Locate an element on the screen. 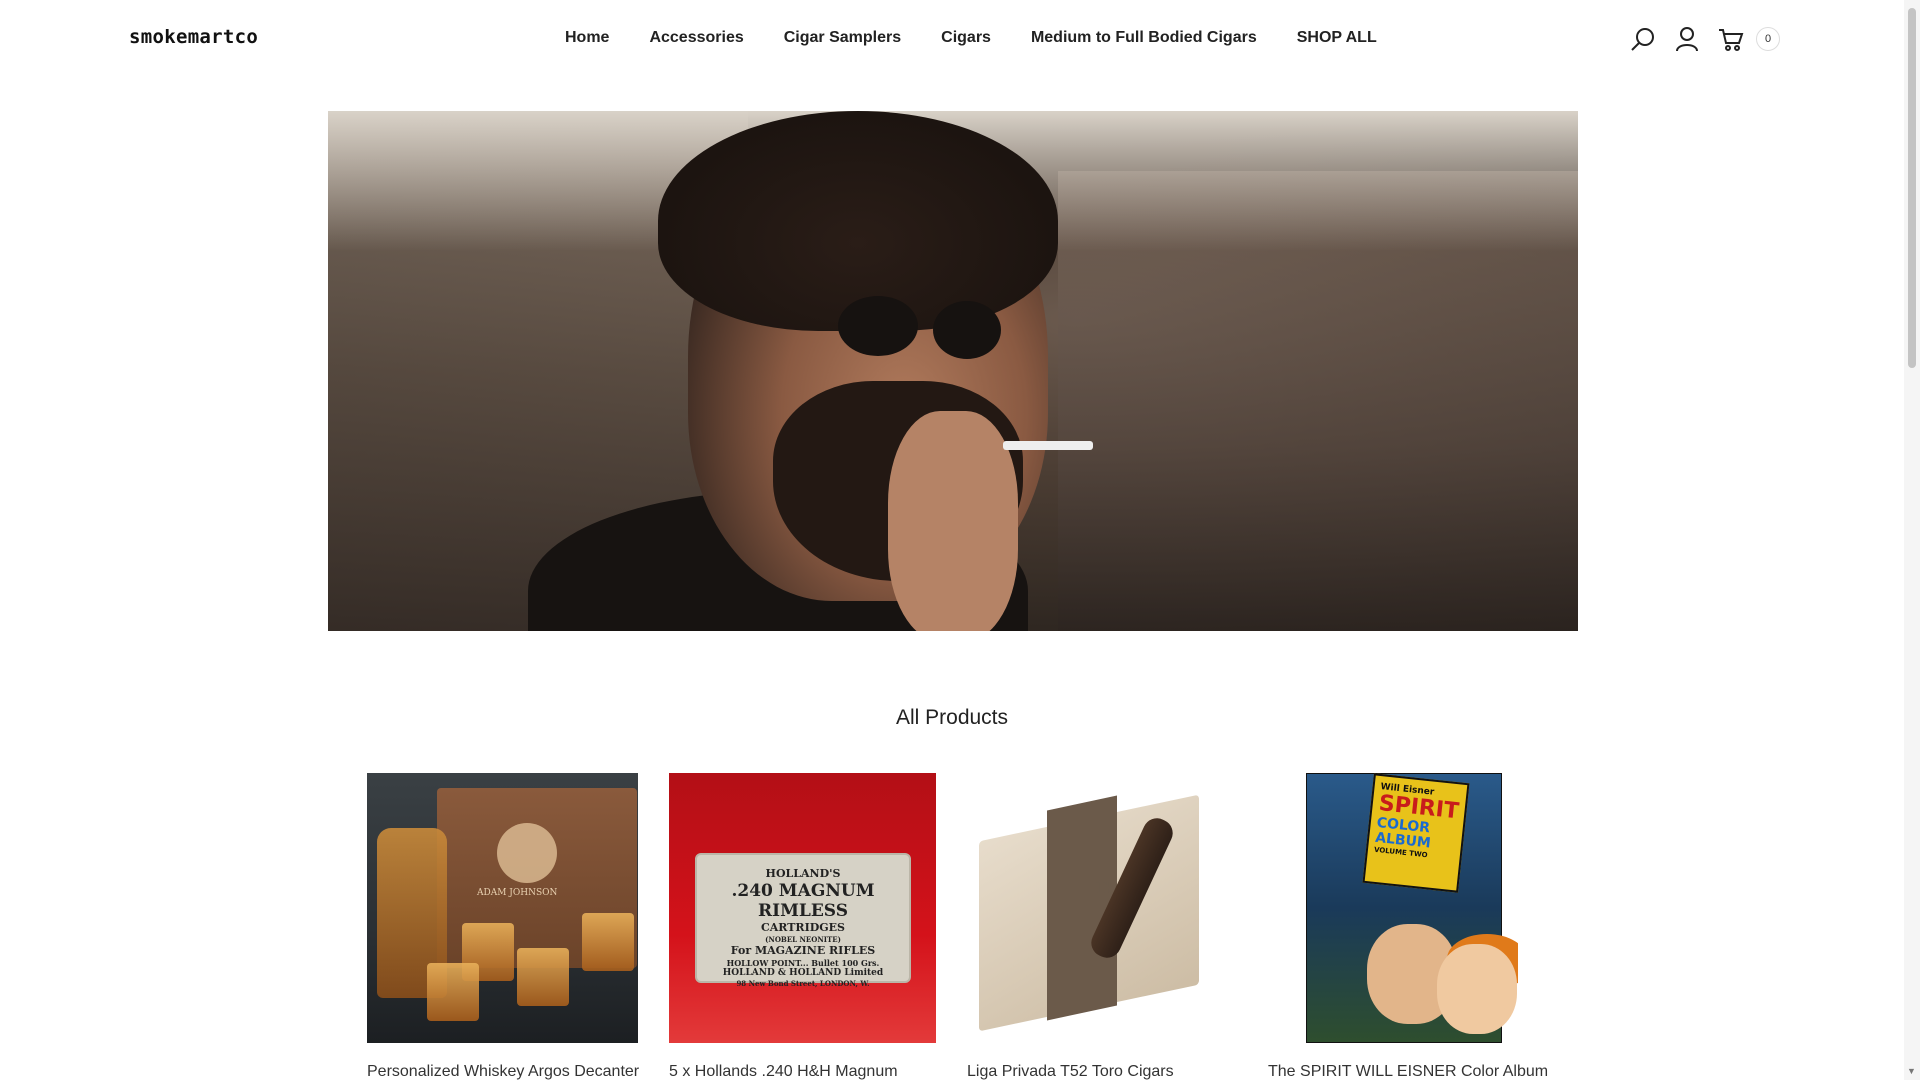 This screenshot has height=1080, width=1920. engraved-name: ADAM JOHNSON is located at coordinates (517, 893).